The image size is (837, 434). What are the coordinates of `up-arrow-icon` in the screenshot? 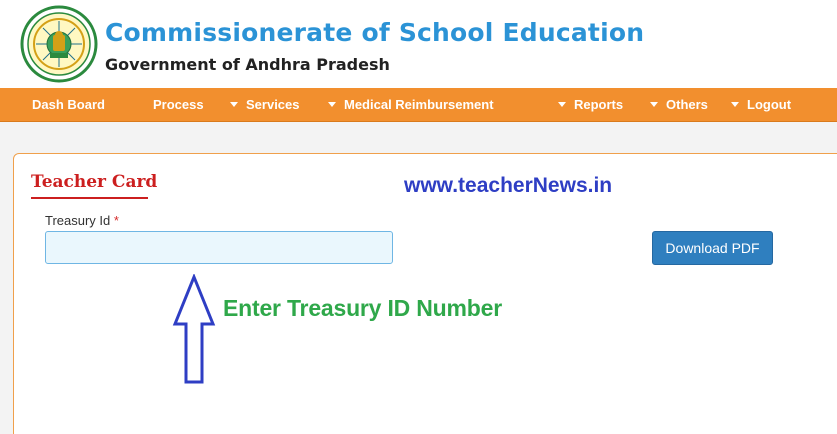 It's located at (194, 329).